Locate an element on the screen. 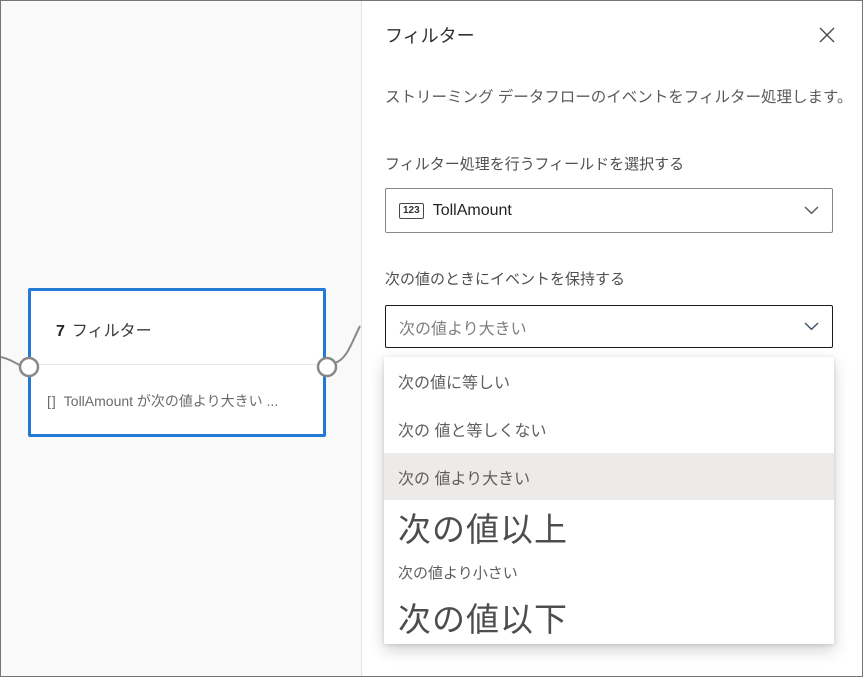 The image size is (863, 677). field-picker-value: TollAmount is located at coordinates (472, 210).